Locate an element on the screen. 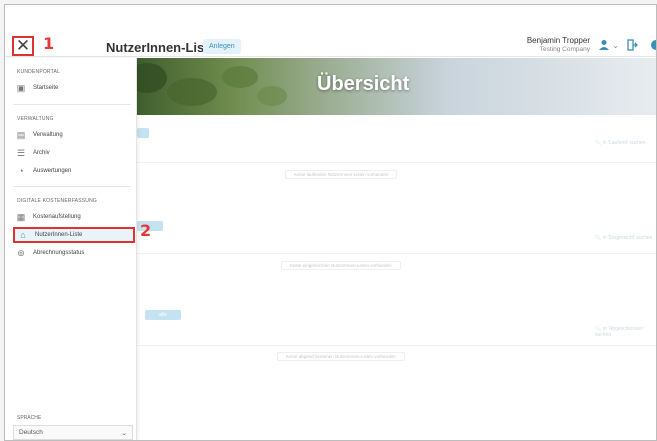 Image resolution: width=657 pixels, height=441 pixels. sidebar-item-label: Abrechnungsstatus is located at coordinates (59, 253).